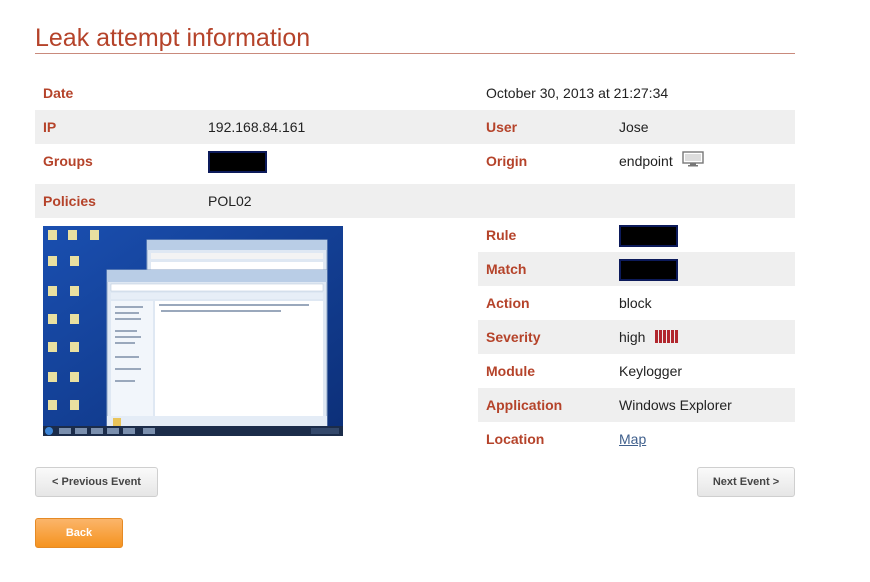 The height and width of the screenshot is (582, 870). I want to click on back-button: Back, so click(79, 533).